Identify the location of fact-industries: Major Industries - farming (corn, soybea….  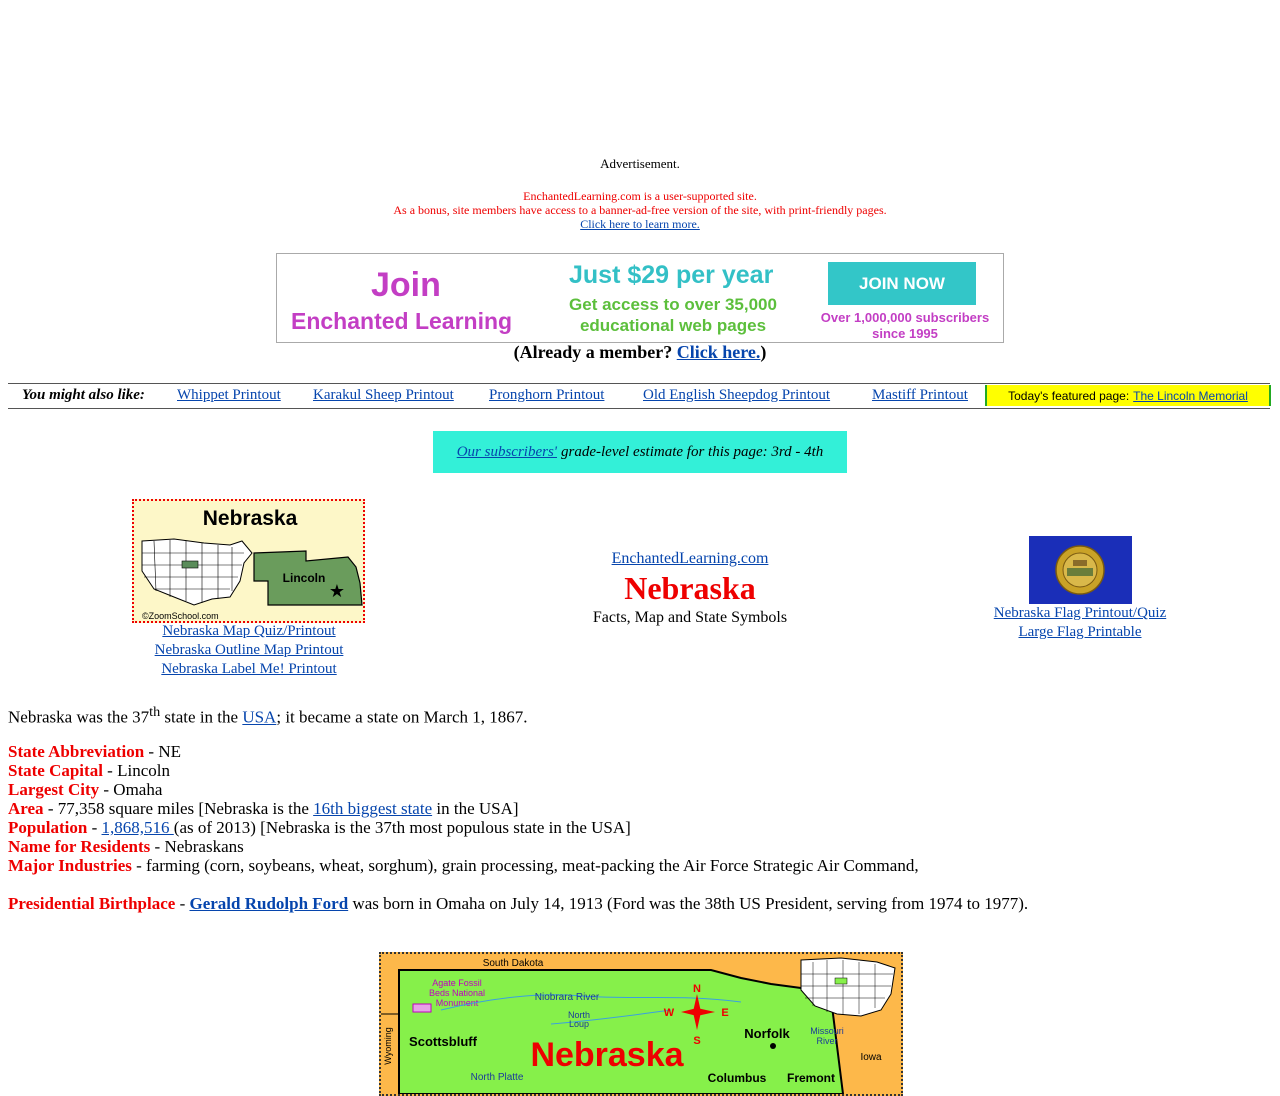
(463, 865).